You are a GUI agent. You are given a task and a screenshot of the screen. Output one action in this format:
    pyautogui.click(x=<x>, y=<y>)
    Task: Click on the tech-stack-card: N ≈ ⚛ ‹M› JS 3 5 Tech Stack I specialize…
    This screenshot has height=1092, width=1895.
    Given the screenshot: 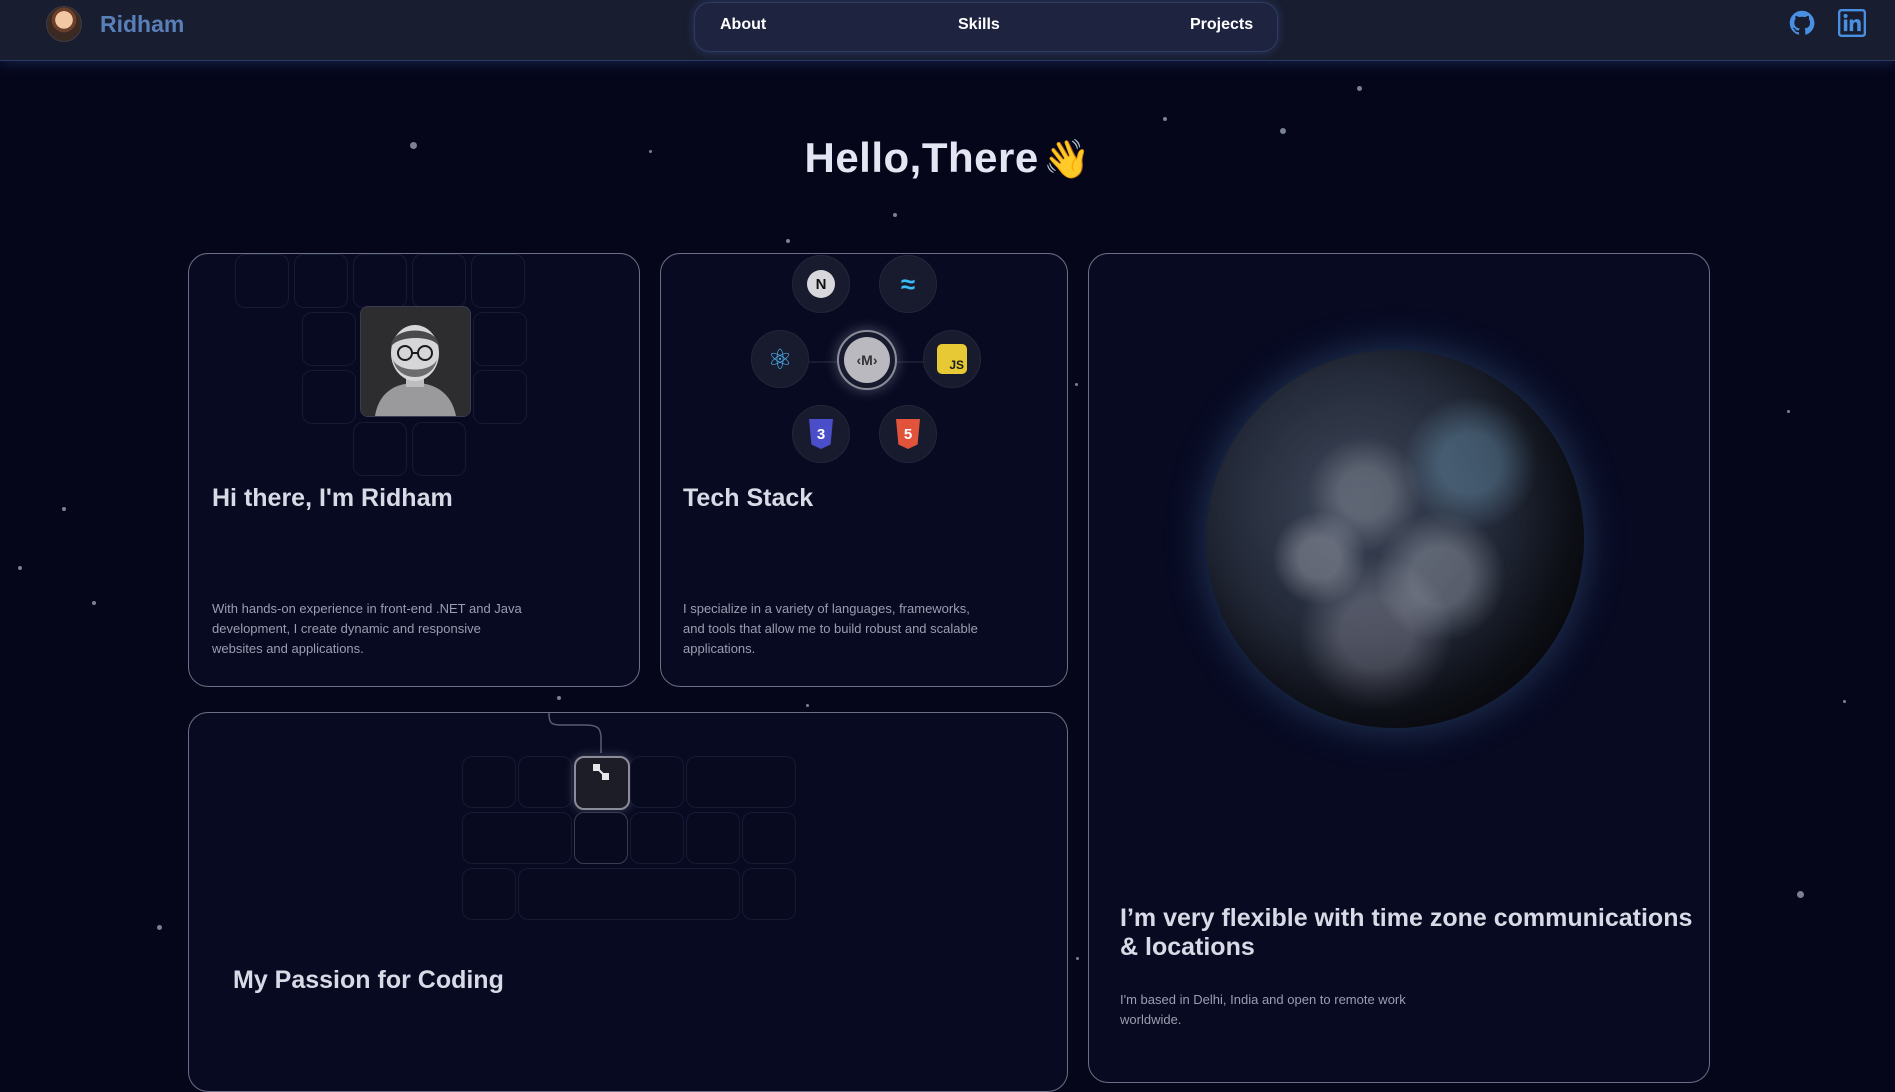 What is the action you would take?
    pyautogui.click(x=864, y=470)
    